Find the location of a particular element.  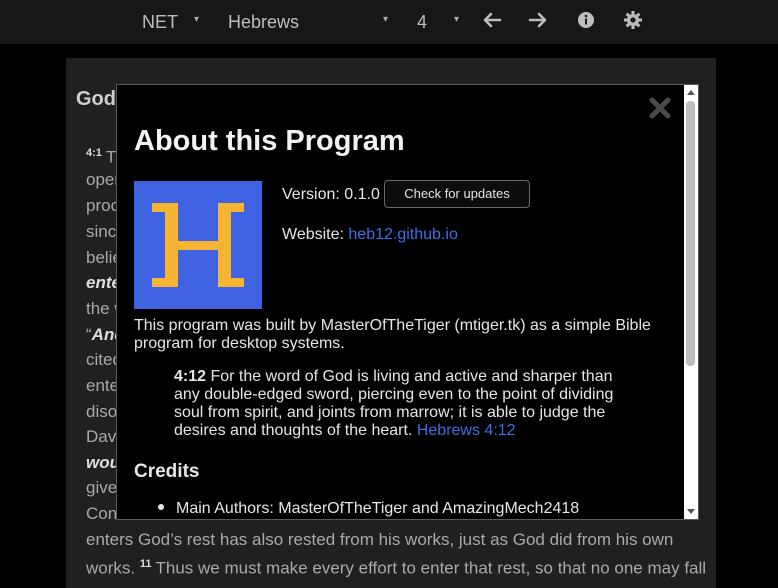

app-logo-icon is located at coordinates (198, 245).